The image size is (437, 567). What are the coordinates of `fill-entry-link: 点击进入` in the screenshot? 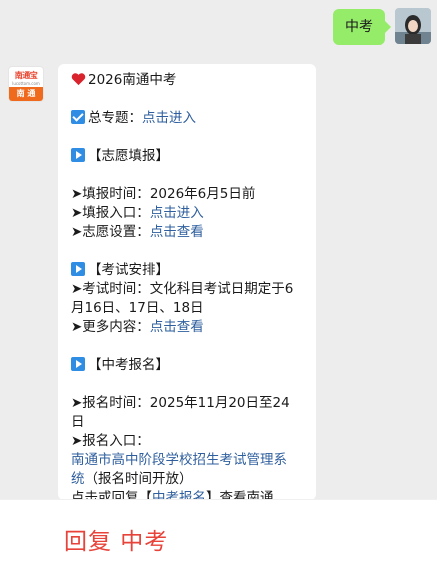 It's located at (177, 213).